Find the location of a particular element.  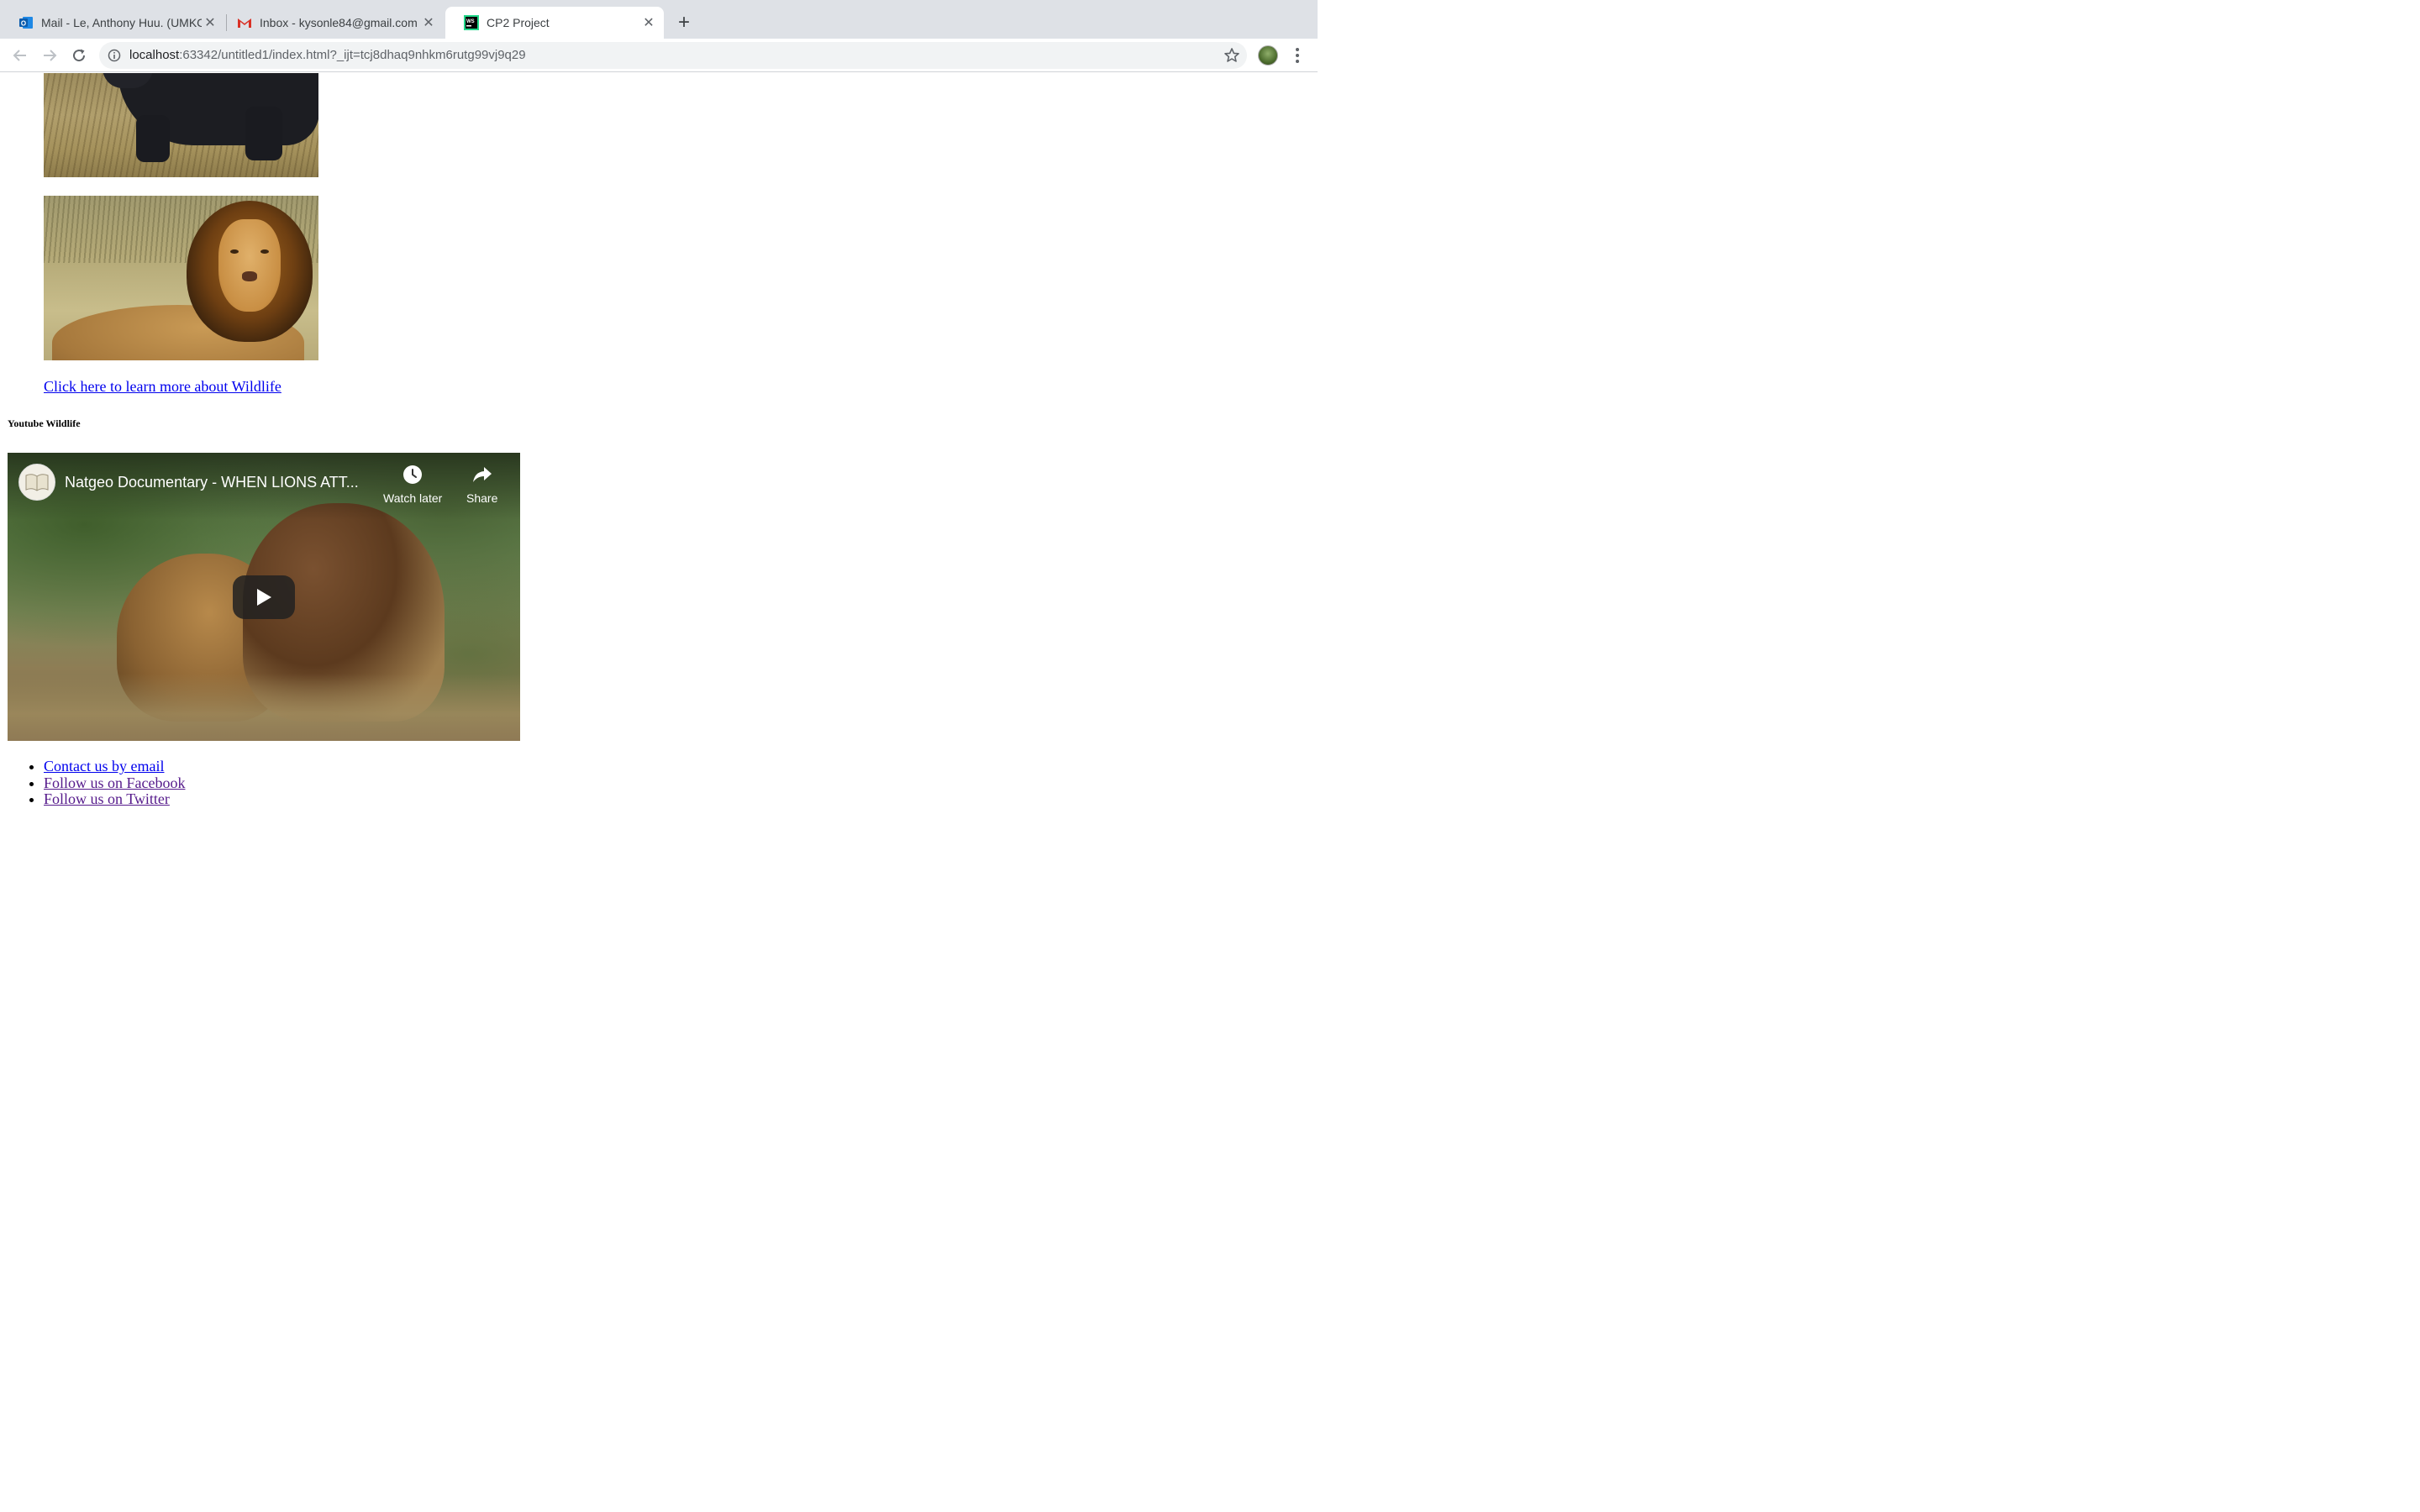

bear-image is located at coordinates (181, 125).